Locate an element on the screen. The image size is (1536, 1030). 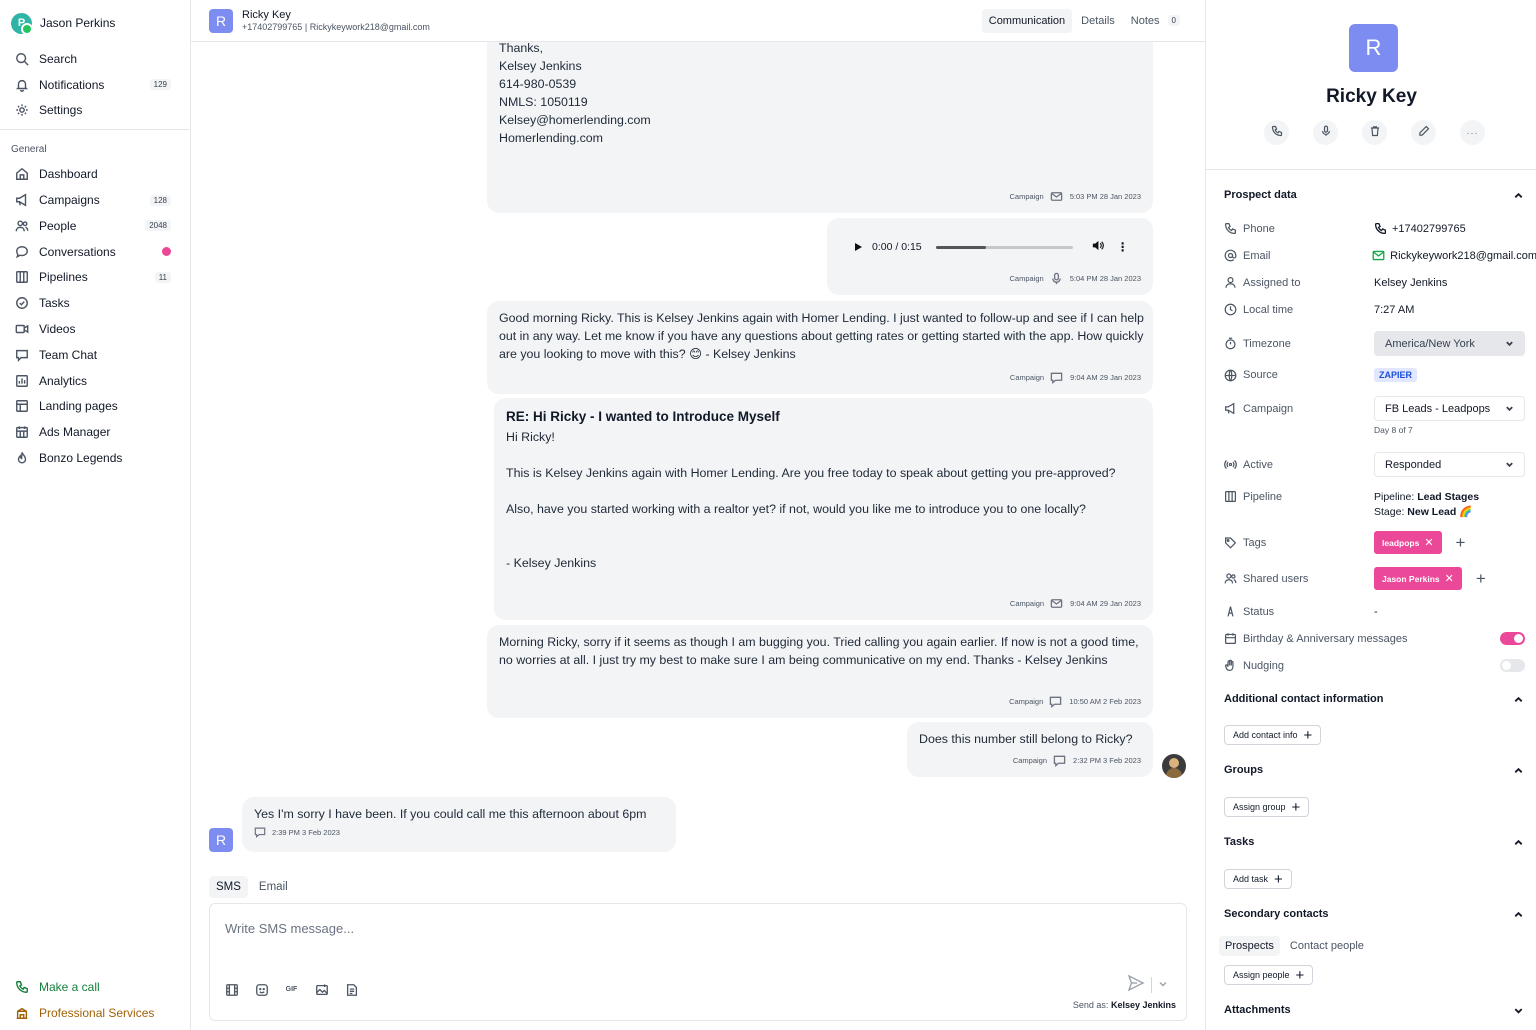
timer-icon is located at coordinates (1230, 343).